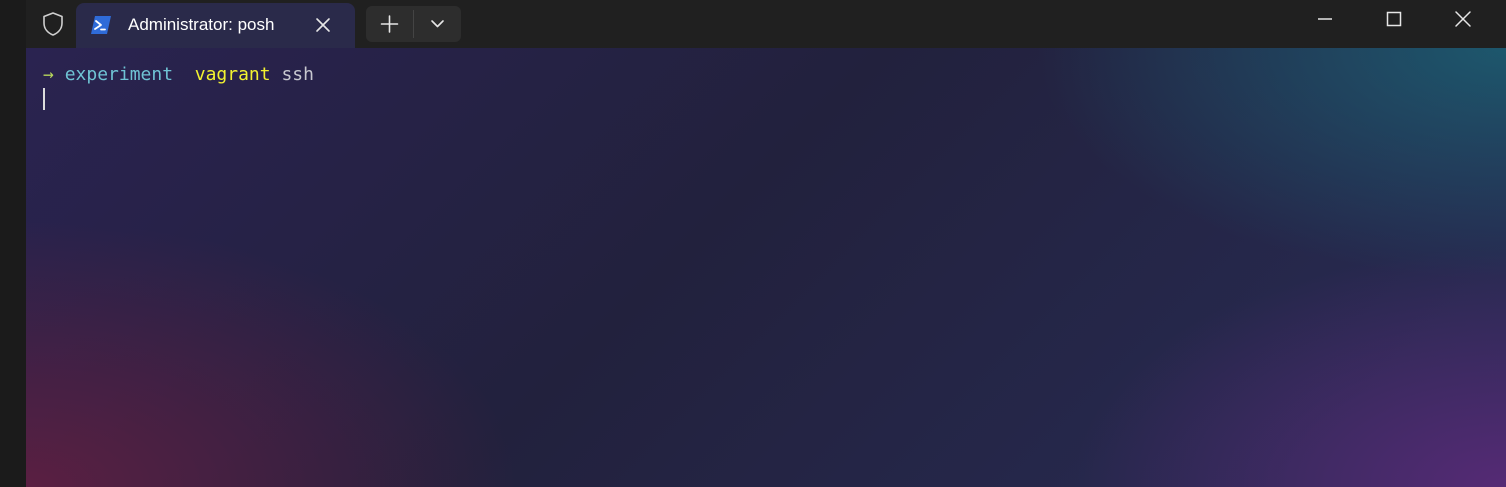 The height and width of the screenshot is (487, 1506). Describe the element at coordinates (119, 74) in the screenshot. I see `prompt-directory: experiment` at that location.